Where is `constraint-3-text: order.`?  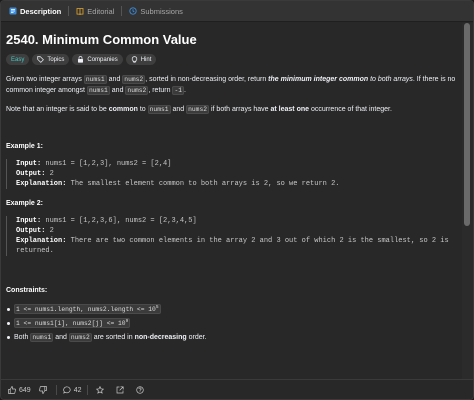
constraint-3-text: order. is located at coordinates (196, 337).